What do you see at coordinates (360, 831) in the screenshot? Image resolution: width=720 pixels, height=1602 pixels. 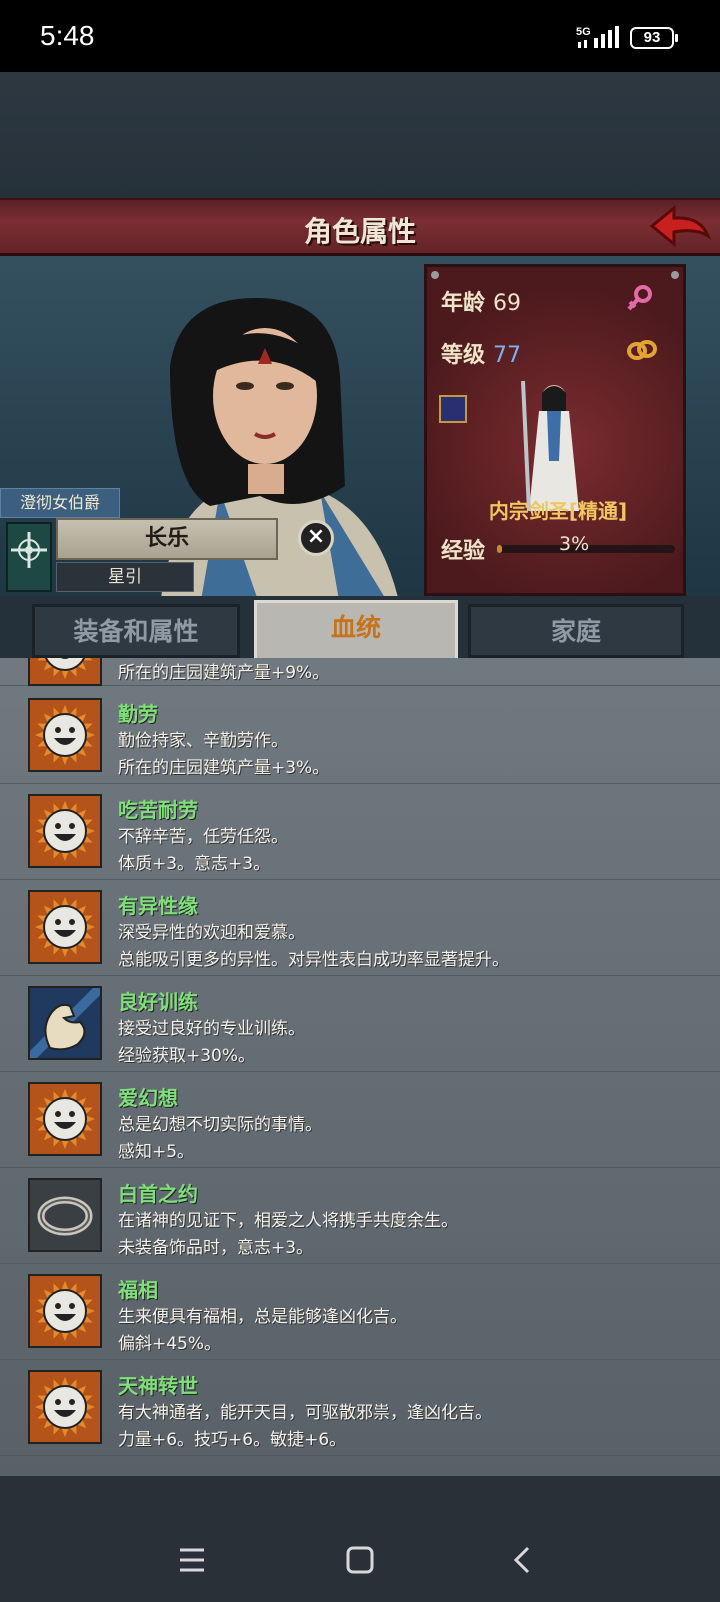 I see `list-item: 吃苦耐劳不辞辛苦，任劳任怨。 体质+3。意志+3。` at bounding box center [360, 831].